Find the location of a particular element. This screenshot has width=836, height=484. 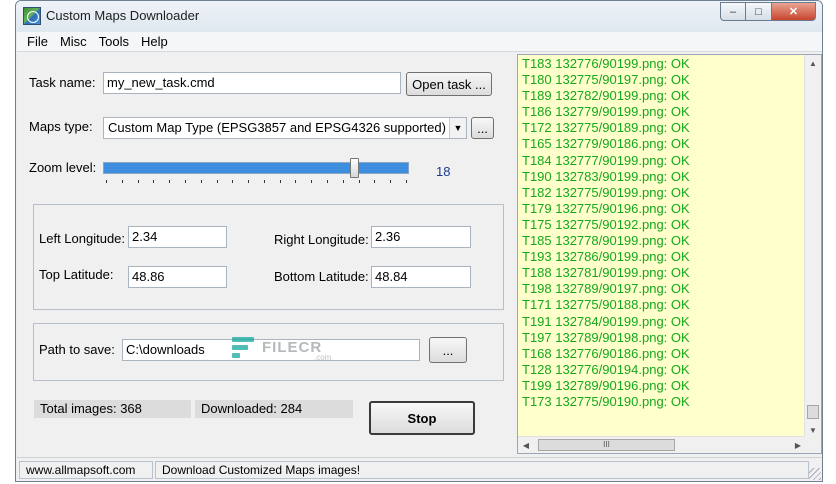

log-line: T199 132789/90196.png: OK is located at coordinates (606, 385).